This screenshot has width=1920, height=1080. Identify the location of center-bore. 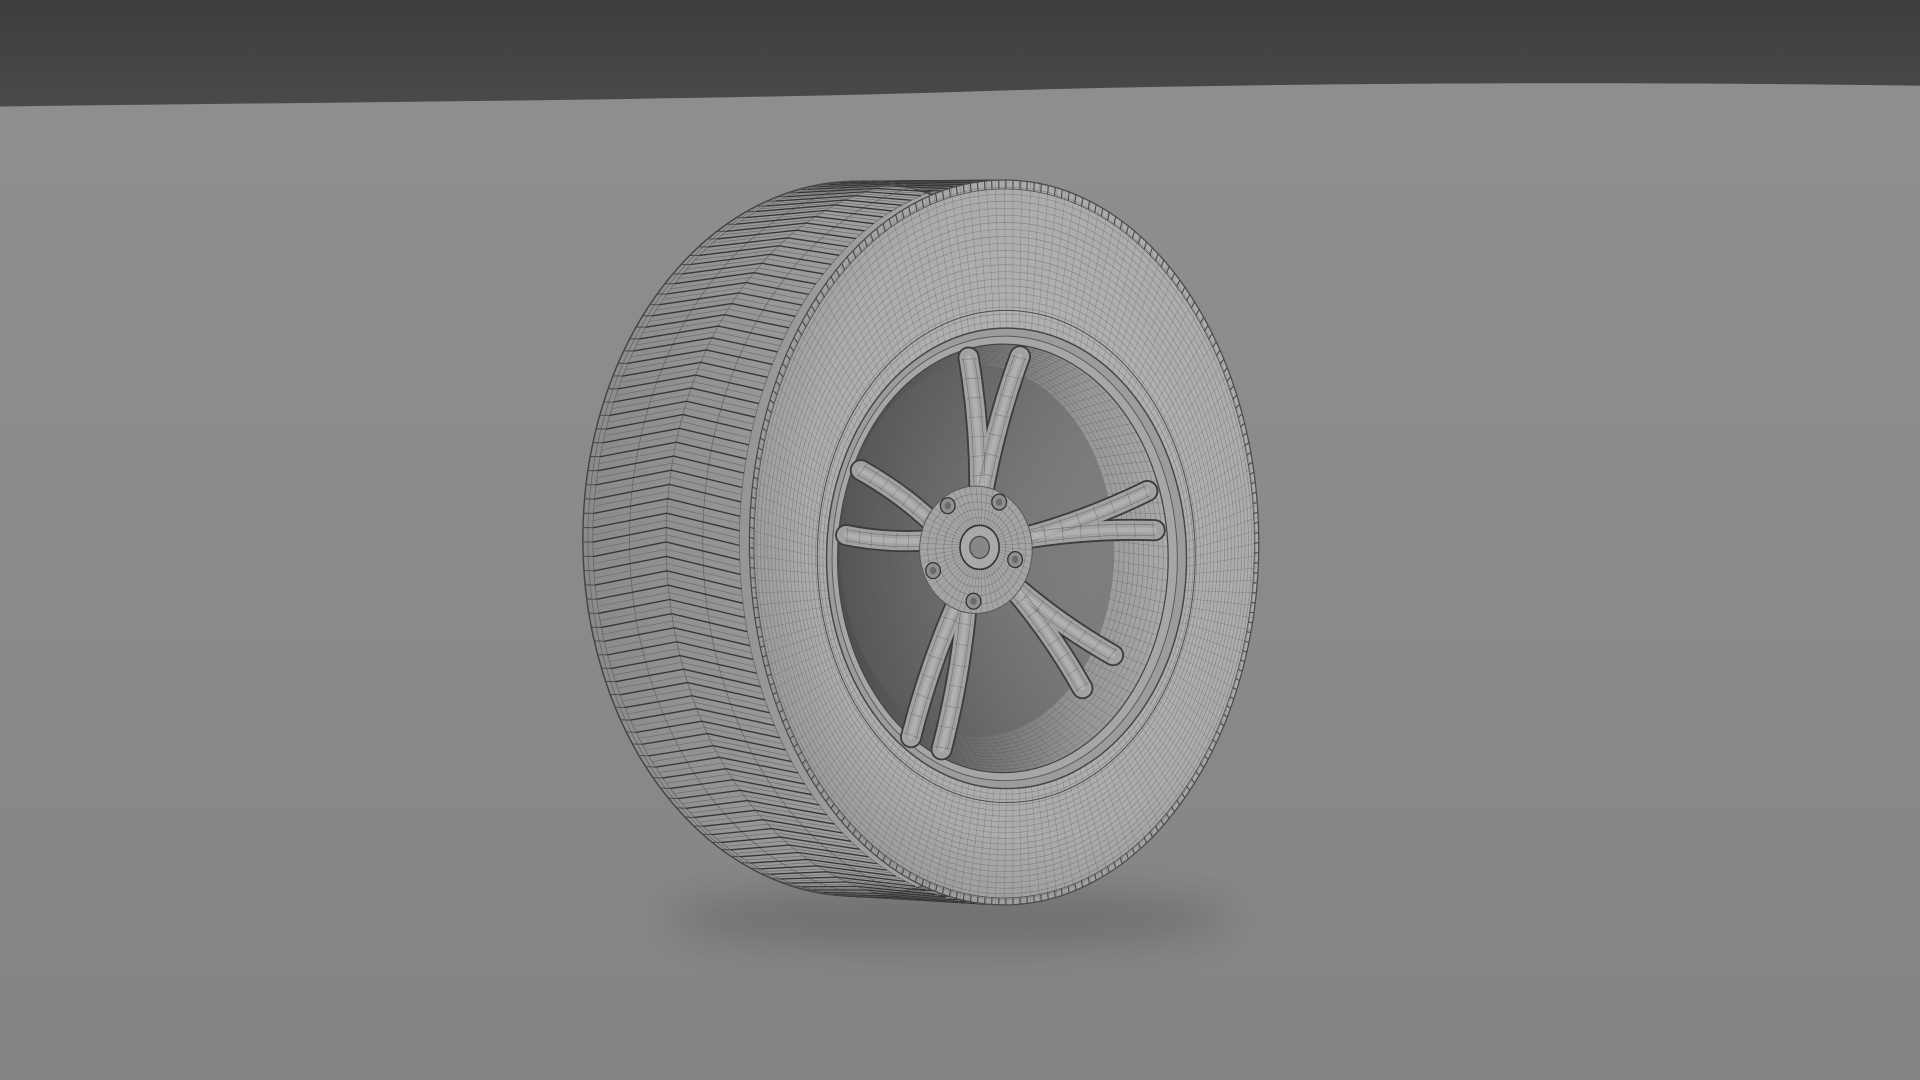
(979, 547).